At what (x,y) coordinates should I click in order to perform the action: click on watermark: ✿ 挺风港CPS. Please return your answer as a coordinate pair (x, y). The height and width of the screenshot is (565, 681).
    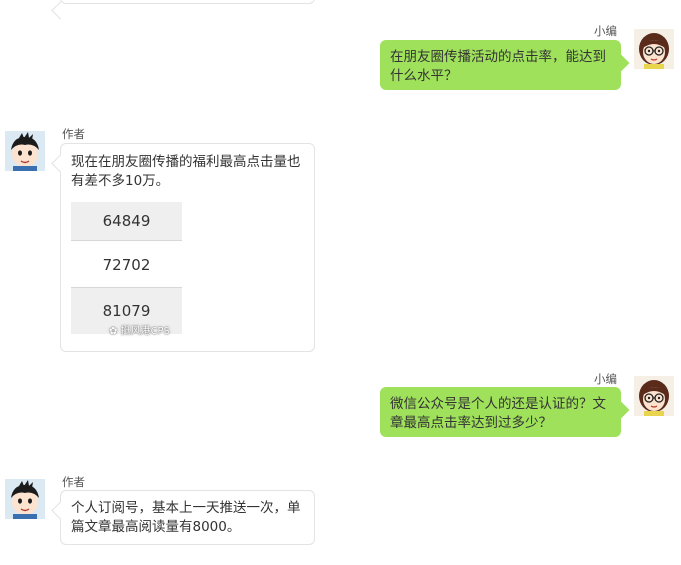
    Looking at the image, I should click on (139, 329).